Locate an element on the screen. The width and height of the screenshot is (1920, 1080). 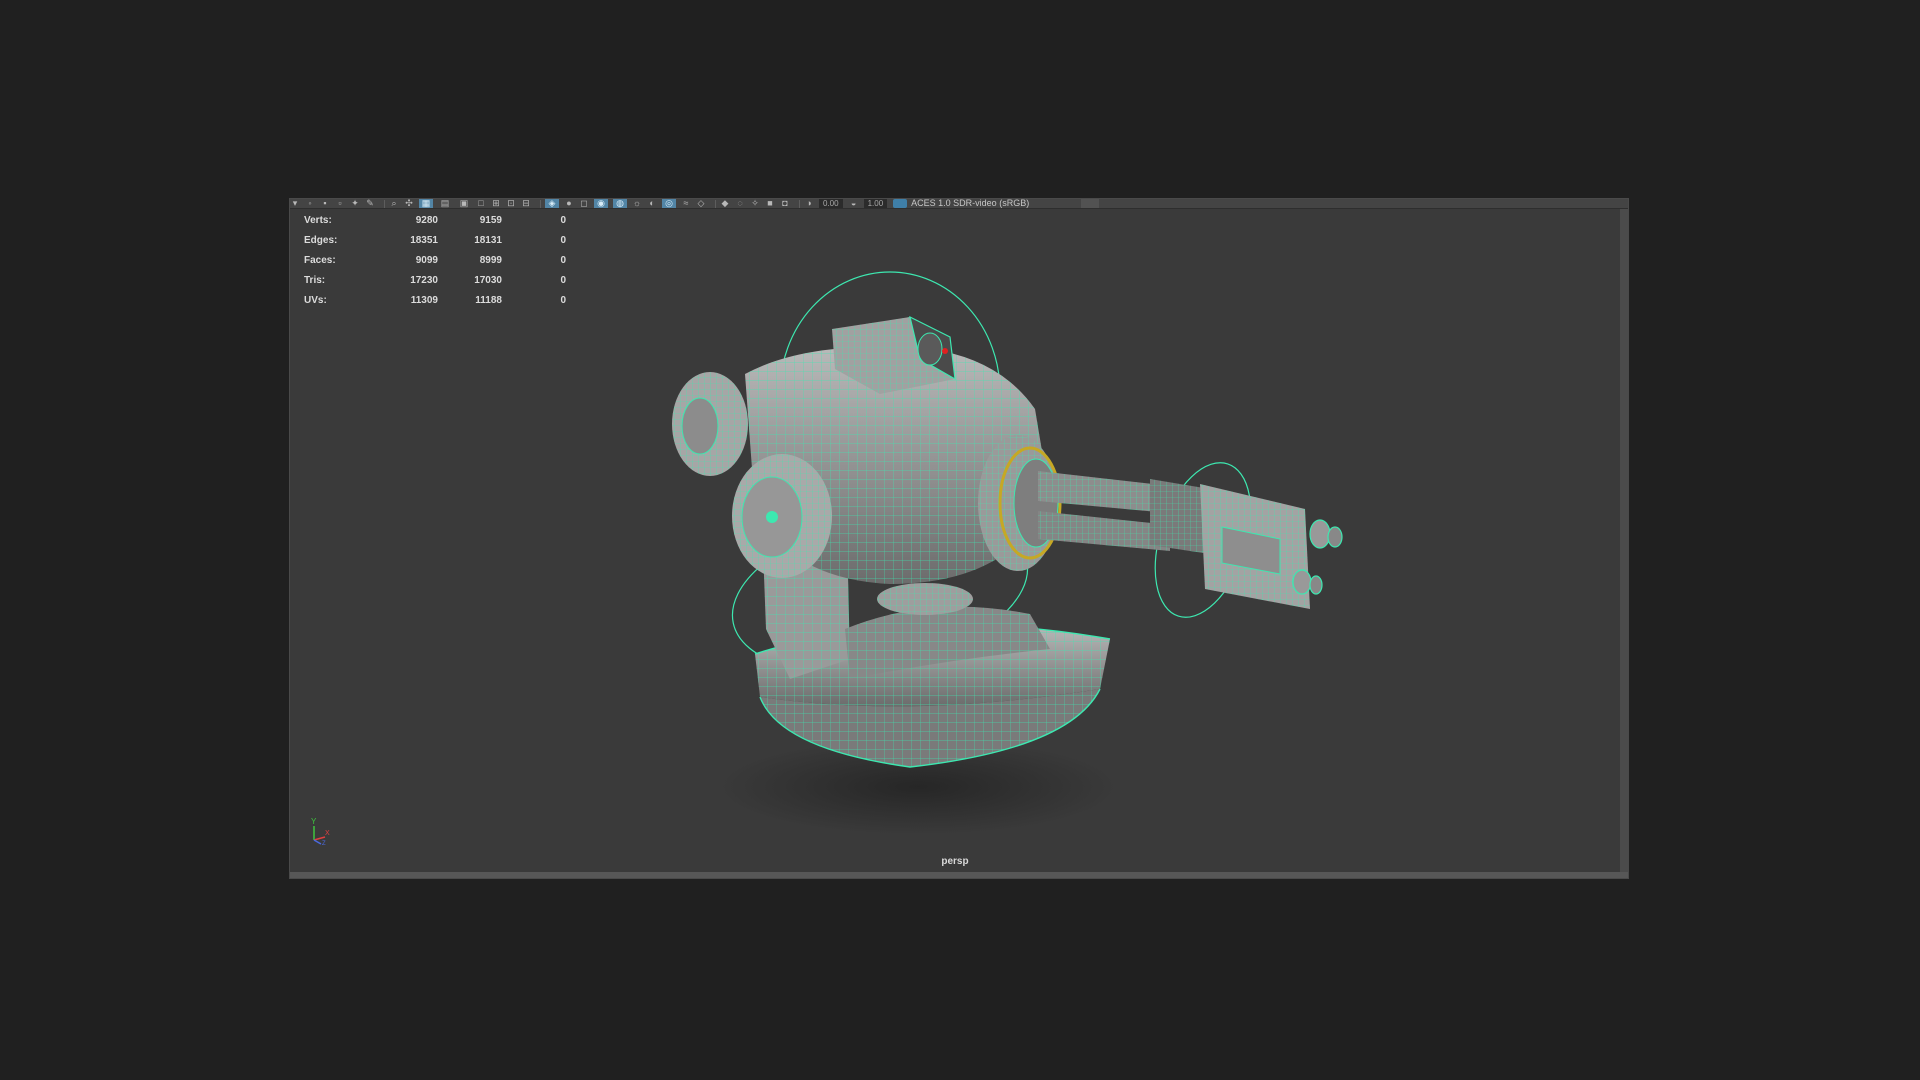
smooth-shade-icon: ● is located at coordinates (569, 203).